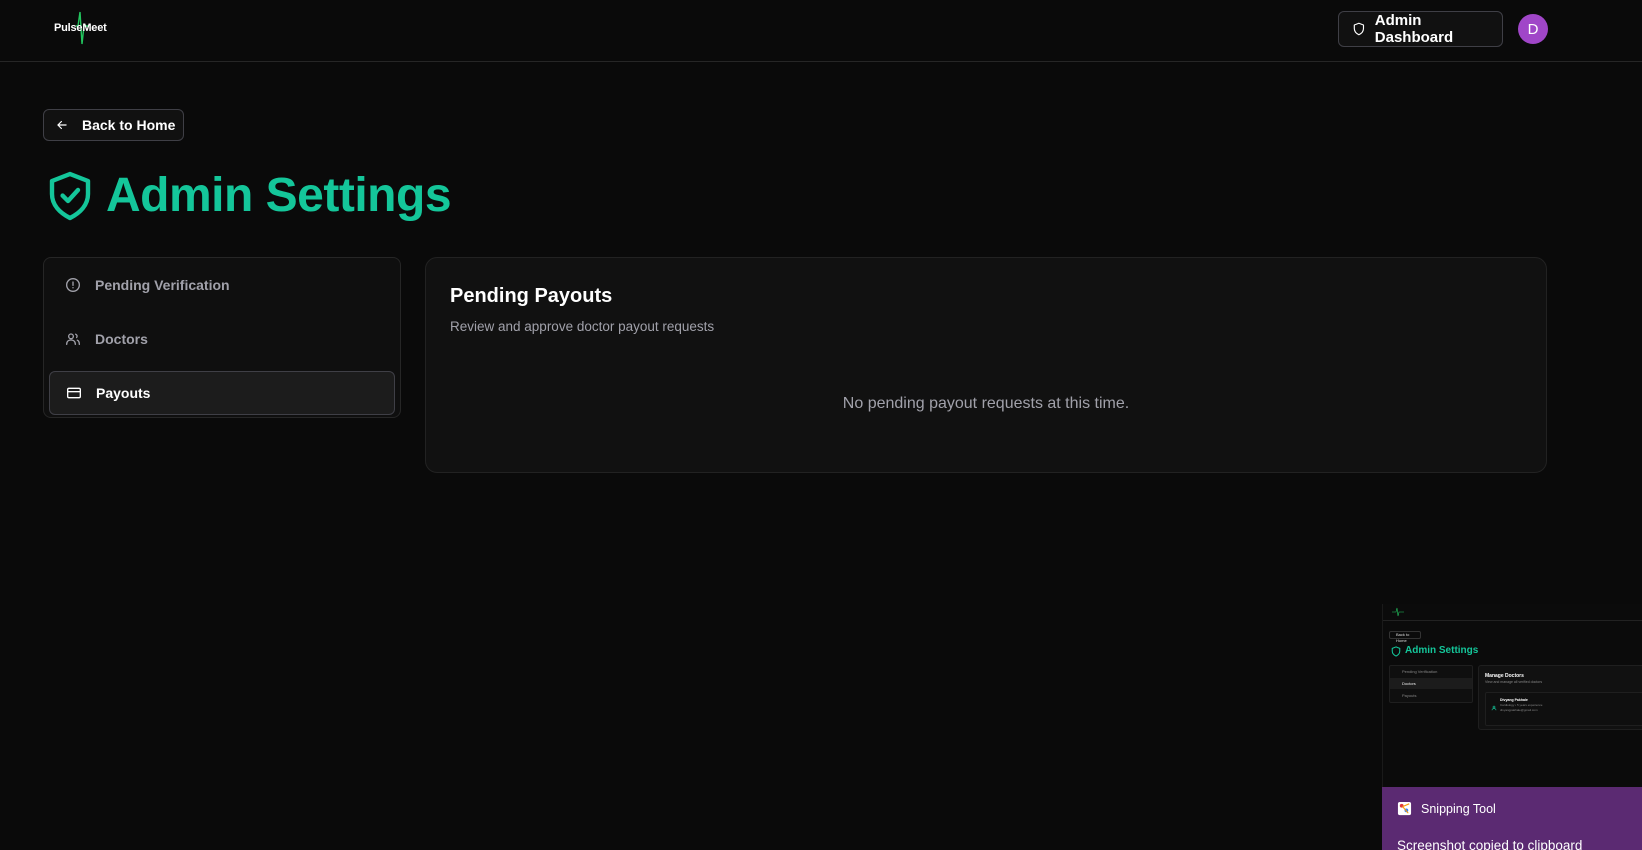 This screenshot has width=1642, height=850. What do you see at coordinates (1409, 695) in the screenshot?
I see `thumbnail-sidebar-item: Payouts` at bounding box center [1409, 695].